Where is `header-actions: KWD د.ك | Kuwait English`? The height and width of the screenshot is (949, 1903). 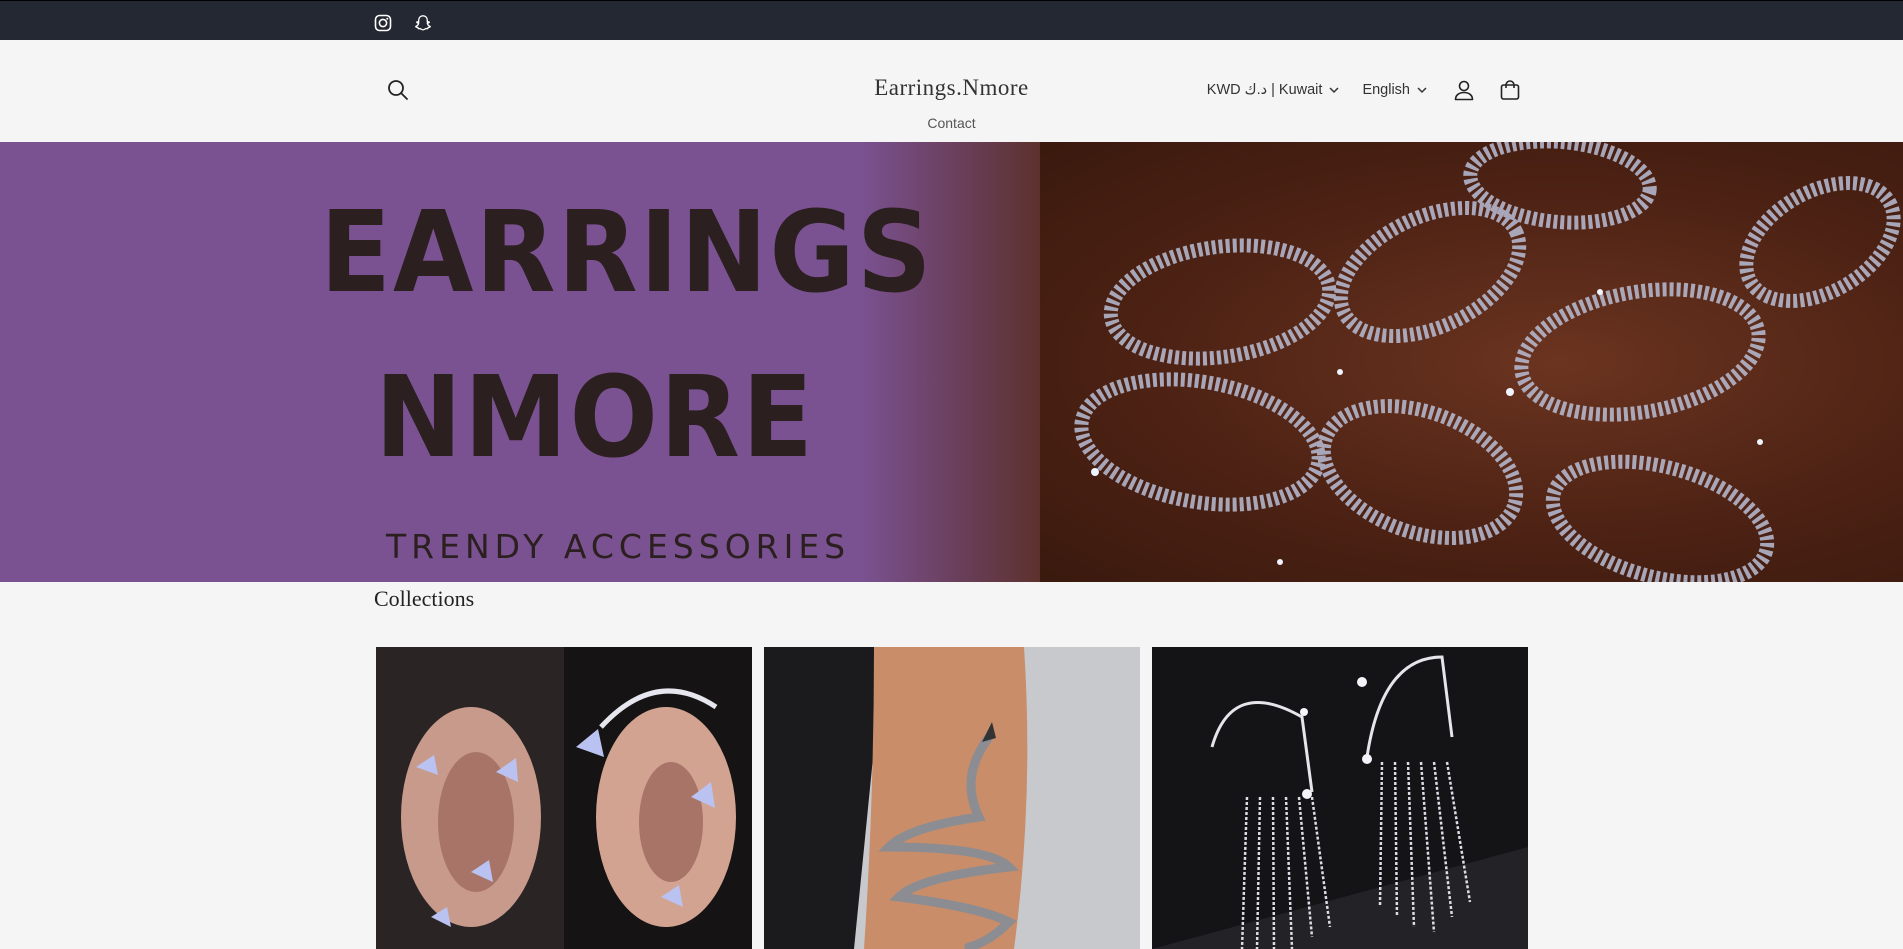
header-actions: KWD د.ك | Kuwait English is located at coordinates (1365, 90).